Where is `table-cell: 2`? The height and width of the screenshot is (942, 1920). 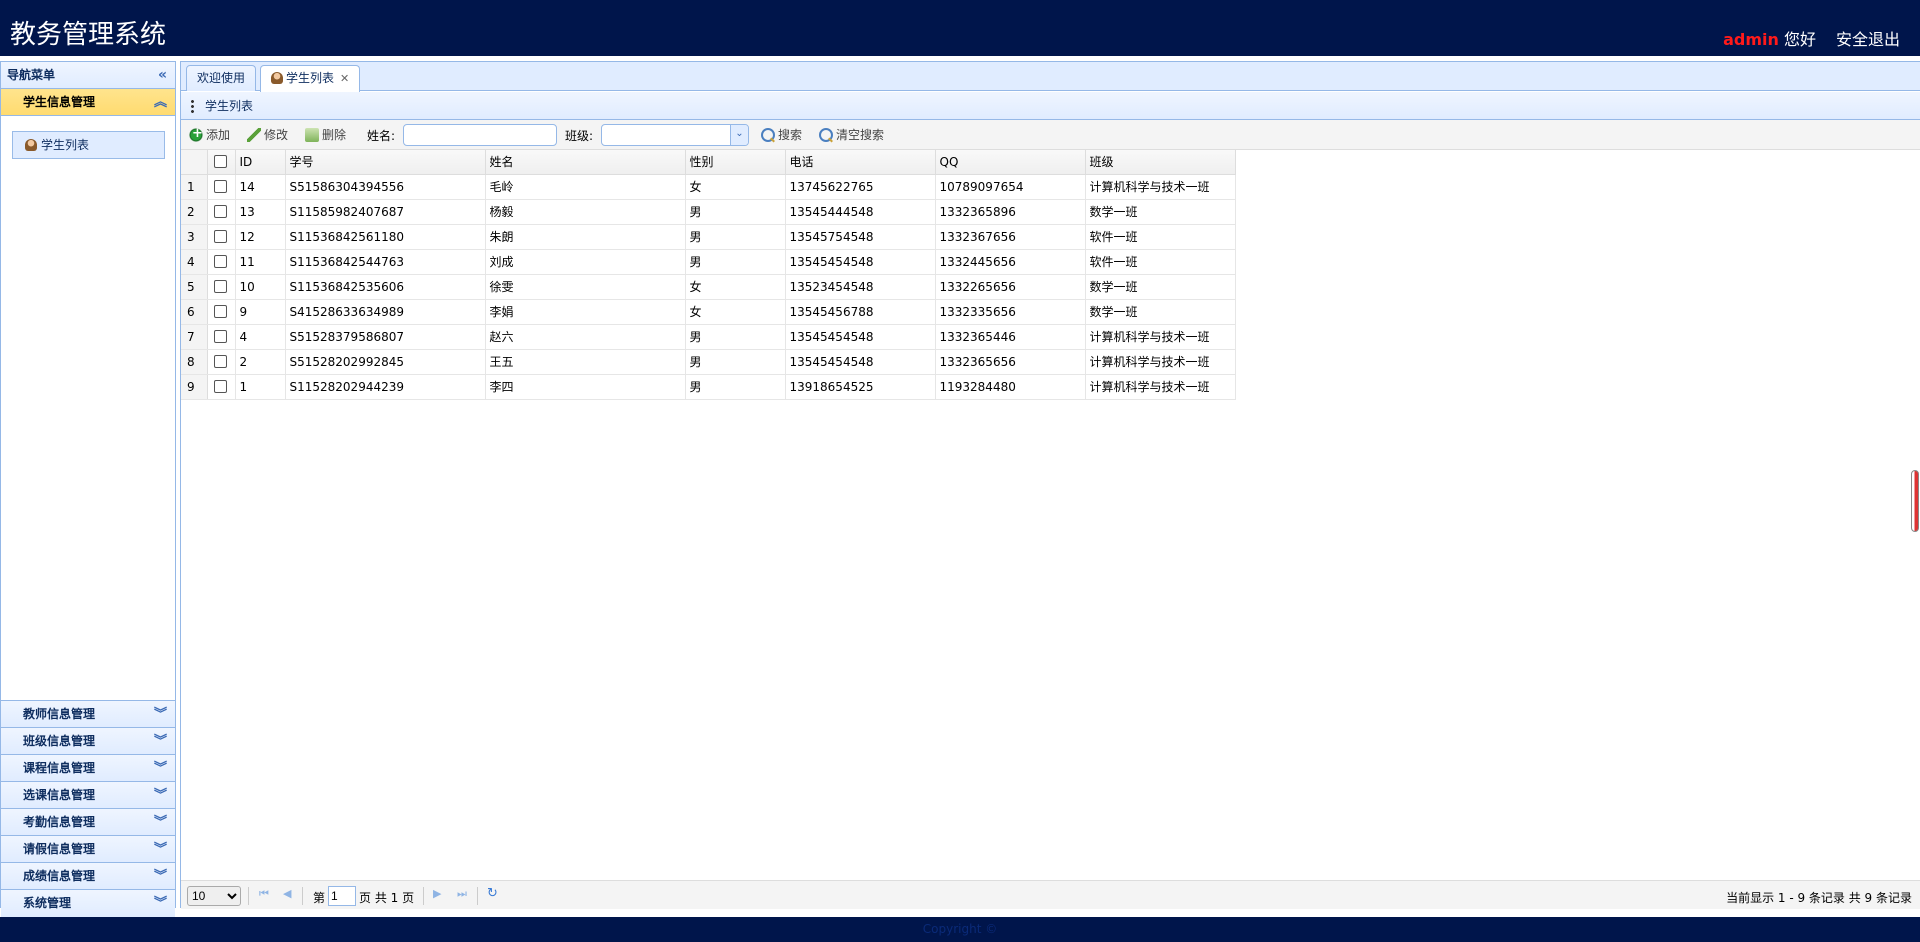 table-cell: 2 is located at coordinates (260, 362).